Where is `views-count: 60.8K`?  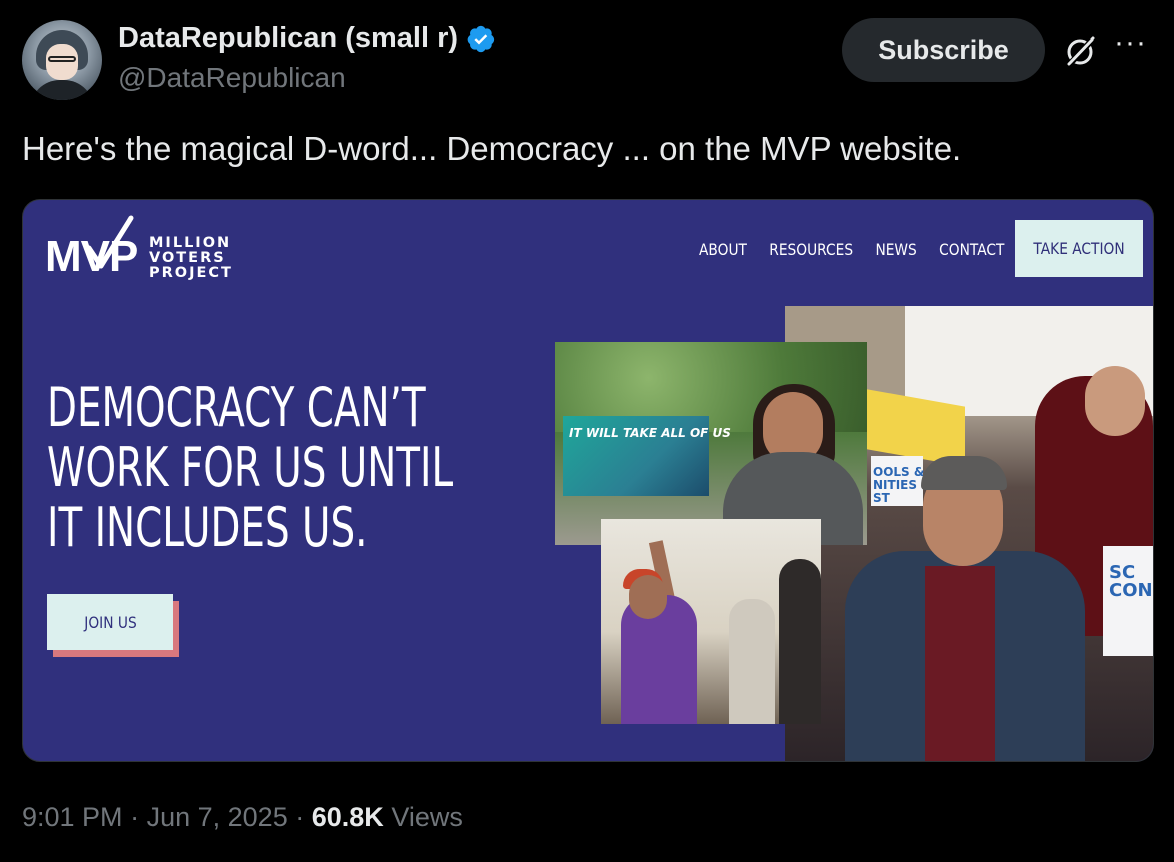
views-count: 60.8K is located at coordinates (348, 817).